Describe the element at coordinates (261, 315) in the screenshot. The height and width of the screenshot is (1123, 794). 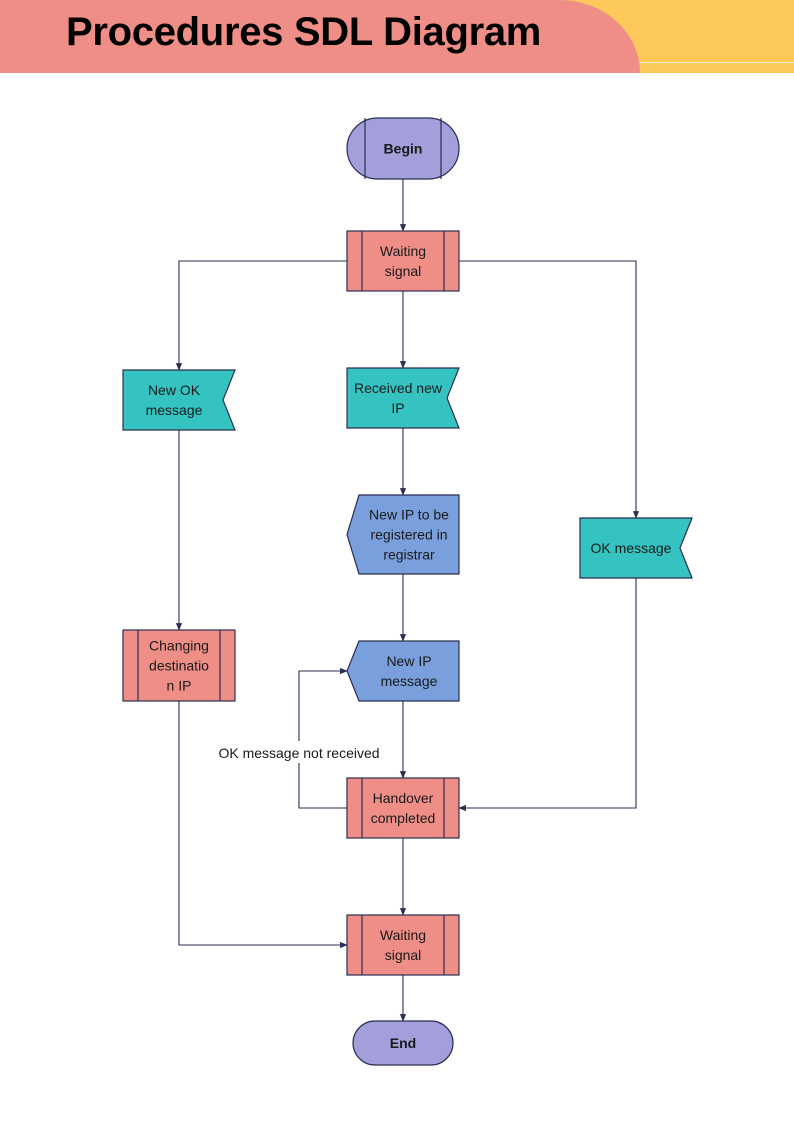
I see `edge-waiting1-to-new-ok-message` at that location.